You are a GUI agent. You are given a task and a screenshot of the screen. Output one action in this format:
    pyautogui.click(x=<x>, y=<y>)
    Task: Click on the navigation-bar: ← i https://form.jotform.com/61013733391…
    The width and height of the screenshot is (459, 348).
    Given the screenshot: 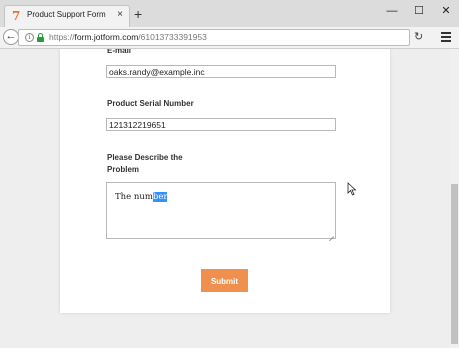 What is the action you would take?
    pyautogui.click(x=229, y=38)
    